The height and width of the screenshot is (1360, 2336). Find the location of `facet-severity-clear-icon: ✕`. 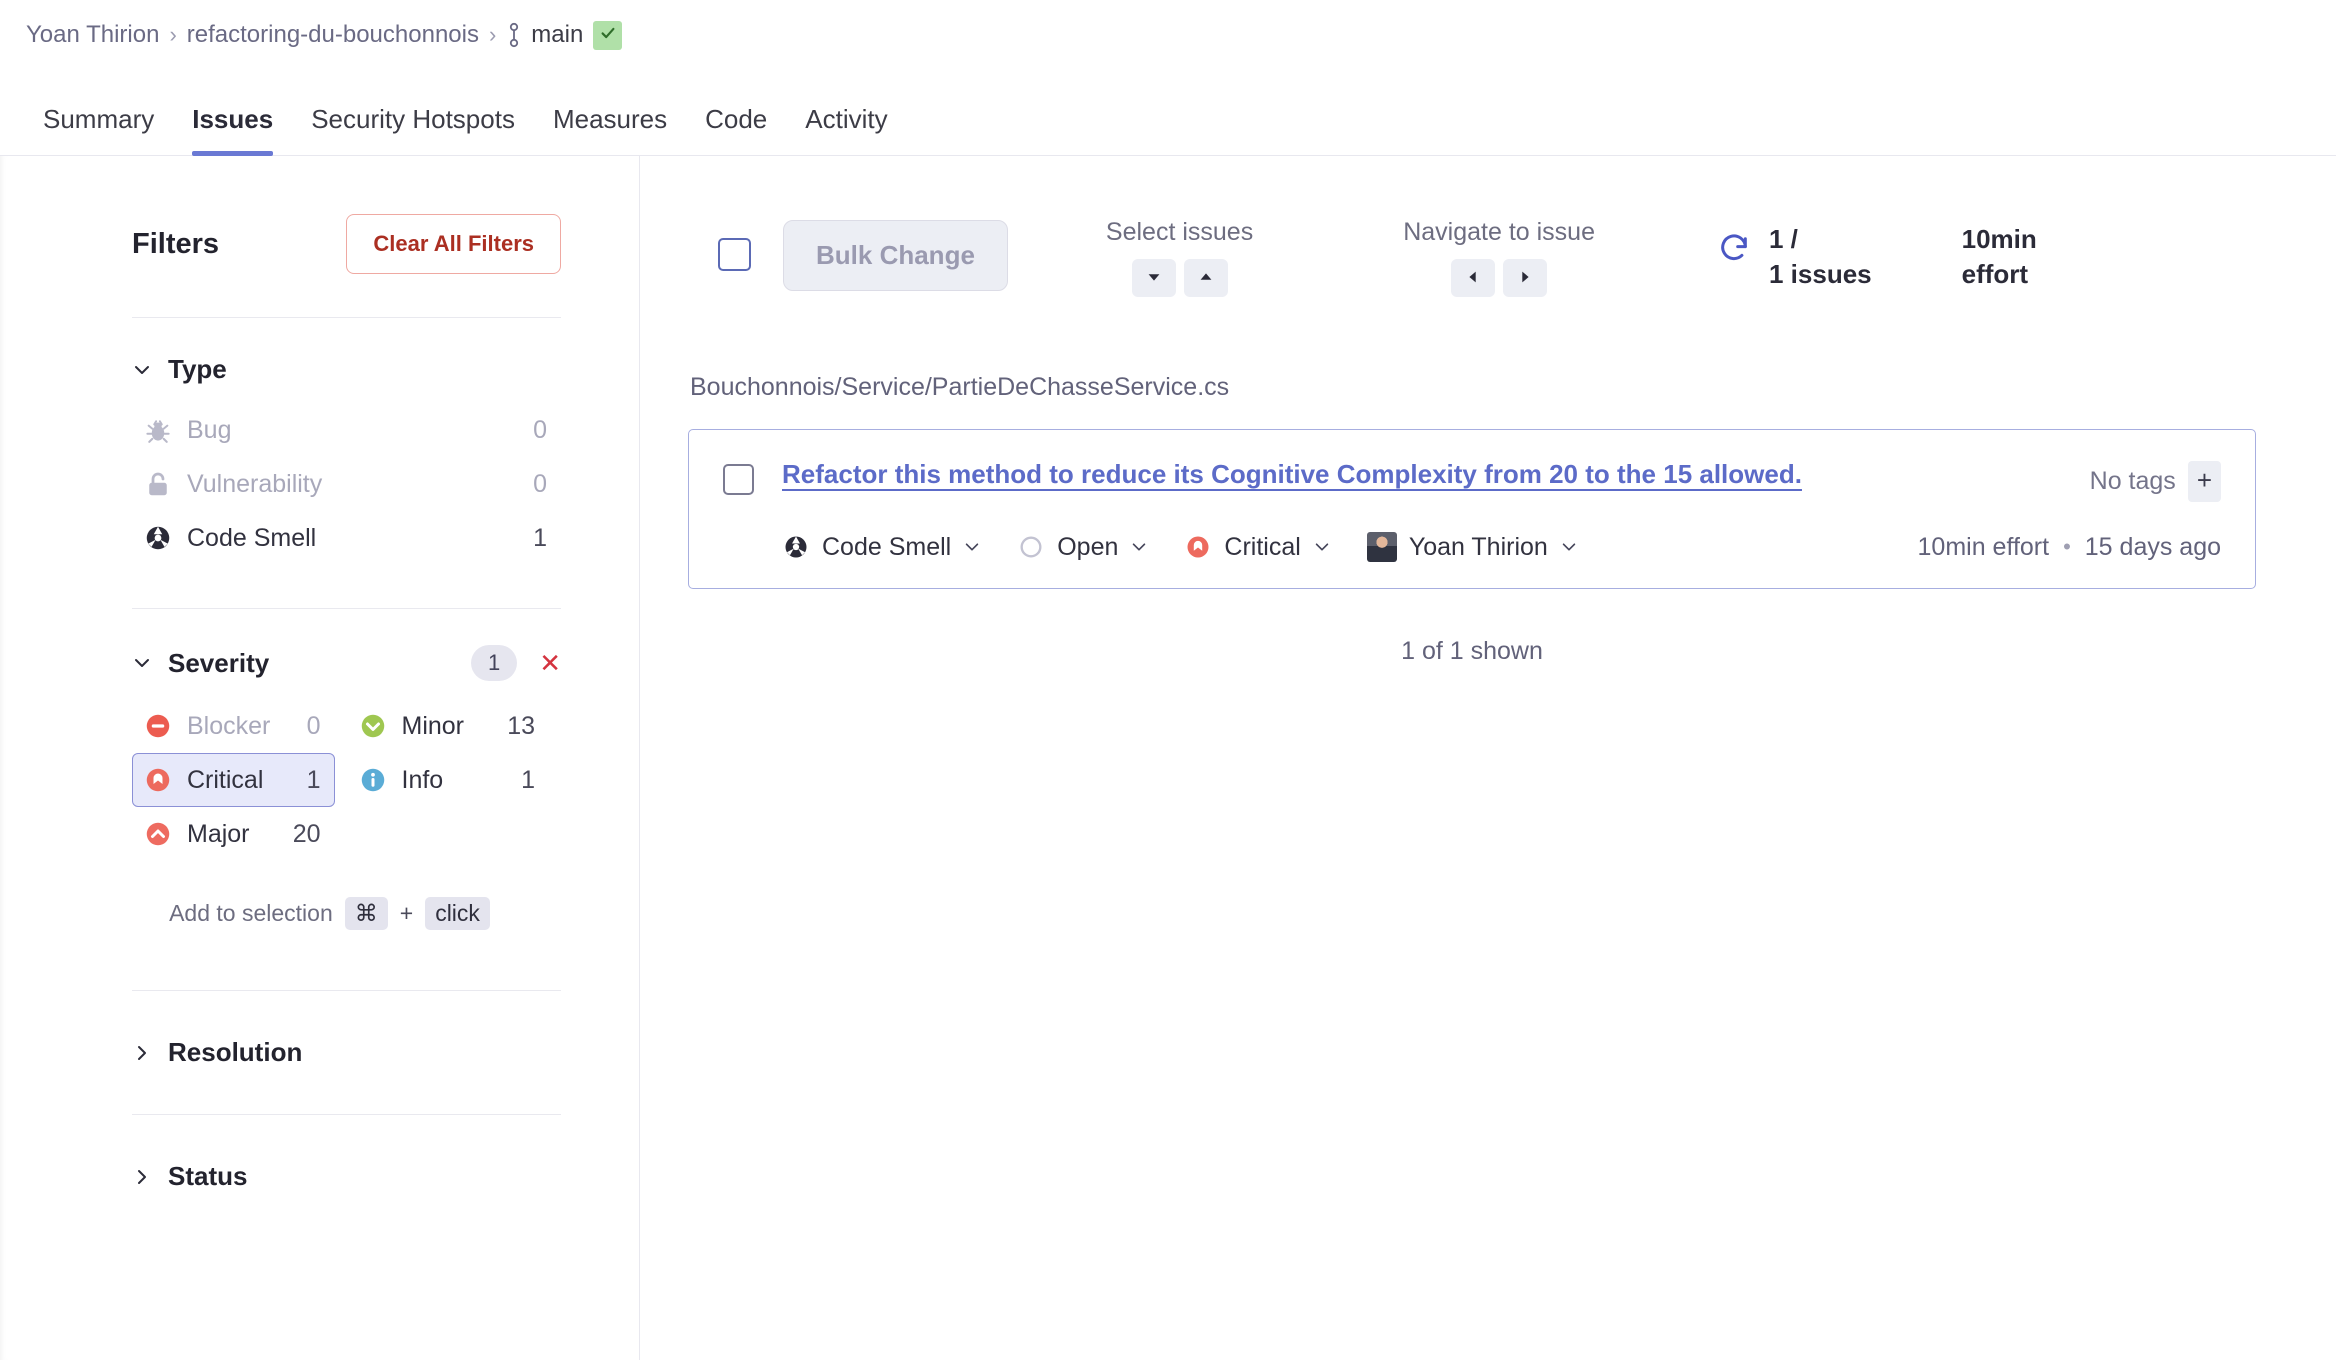

facet-severity-clear-icon: ✕ is located at coordinates (550, 663).